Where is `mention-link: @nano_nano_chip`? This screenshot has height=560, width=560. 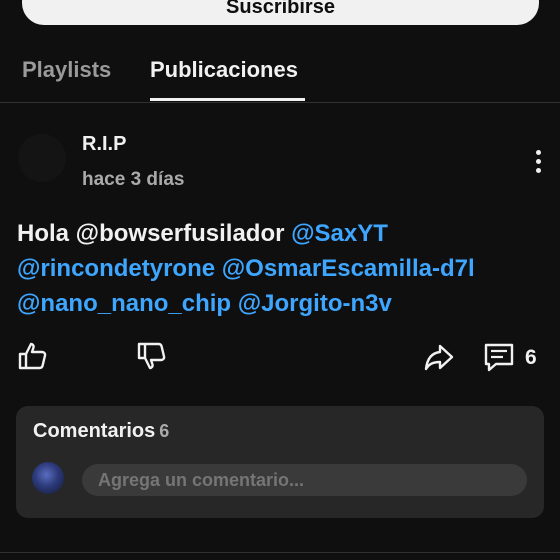 mention-link: @nano_nano_chip is located at coordinates (124, 303).